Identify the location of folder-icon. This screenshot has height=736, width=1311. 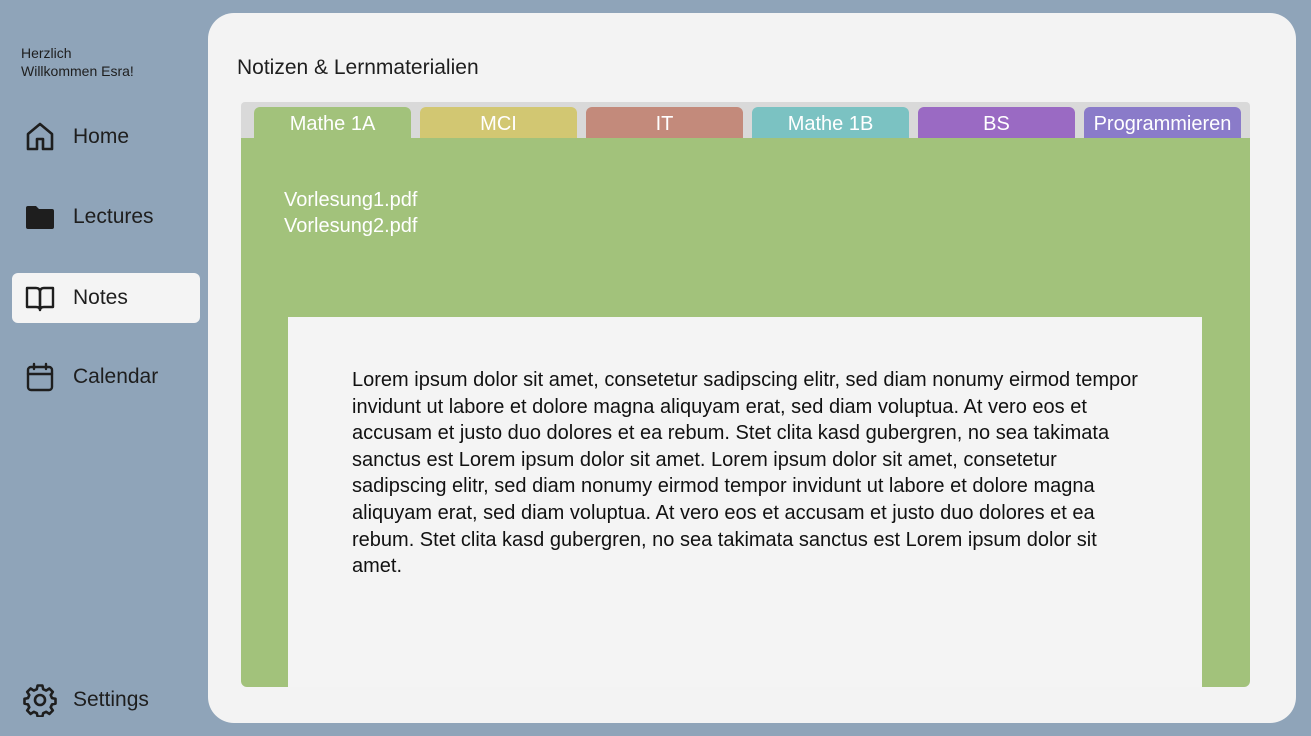
(40, 217).